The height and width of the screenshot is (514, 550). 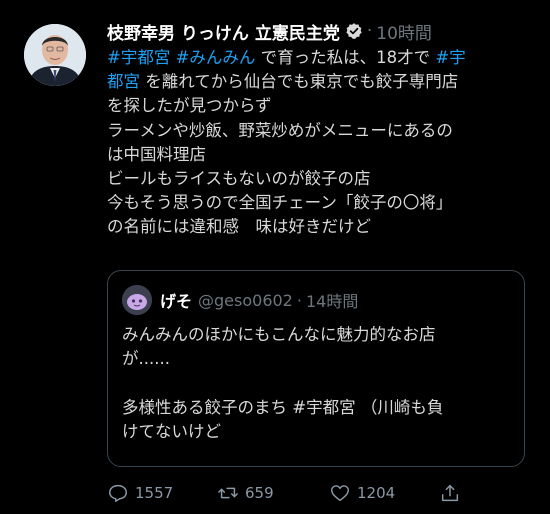 I want to click on text-line: ラーメンや炒飯、野菜炒めがメニューにあるの, so click(x=317, y=131).